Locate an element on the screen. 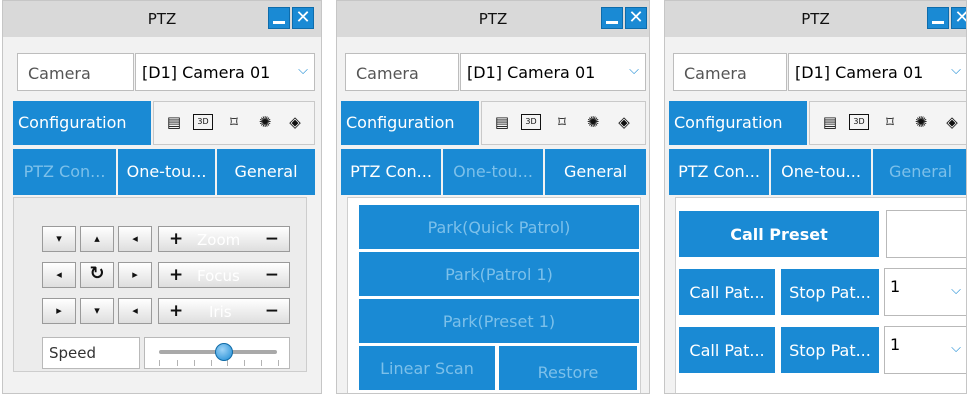  down-arrow: ▾ is located at coordinates (97, 311).